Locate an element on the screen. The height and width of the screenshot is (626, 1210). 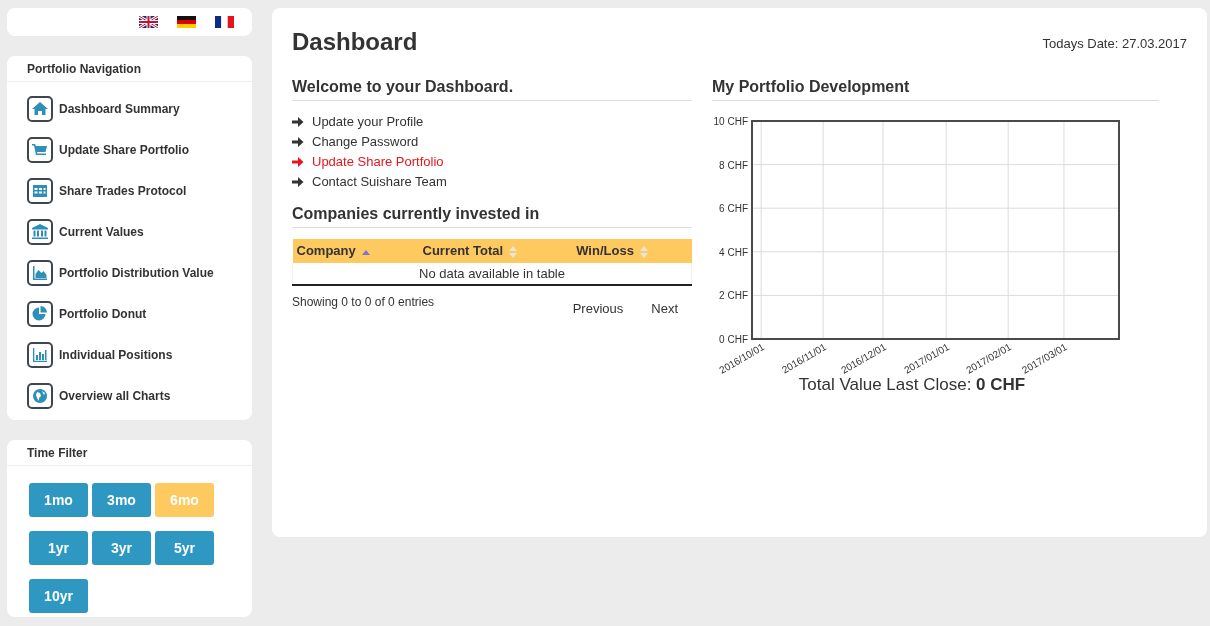
total-value: Total Value Last Close: 0 CHF is located at coordinates (912, 385).